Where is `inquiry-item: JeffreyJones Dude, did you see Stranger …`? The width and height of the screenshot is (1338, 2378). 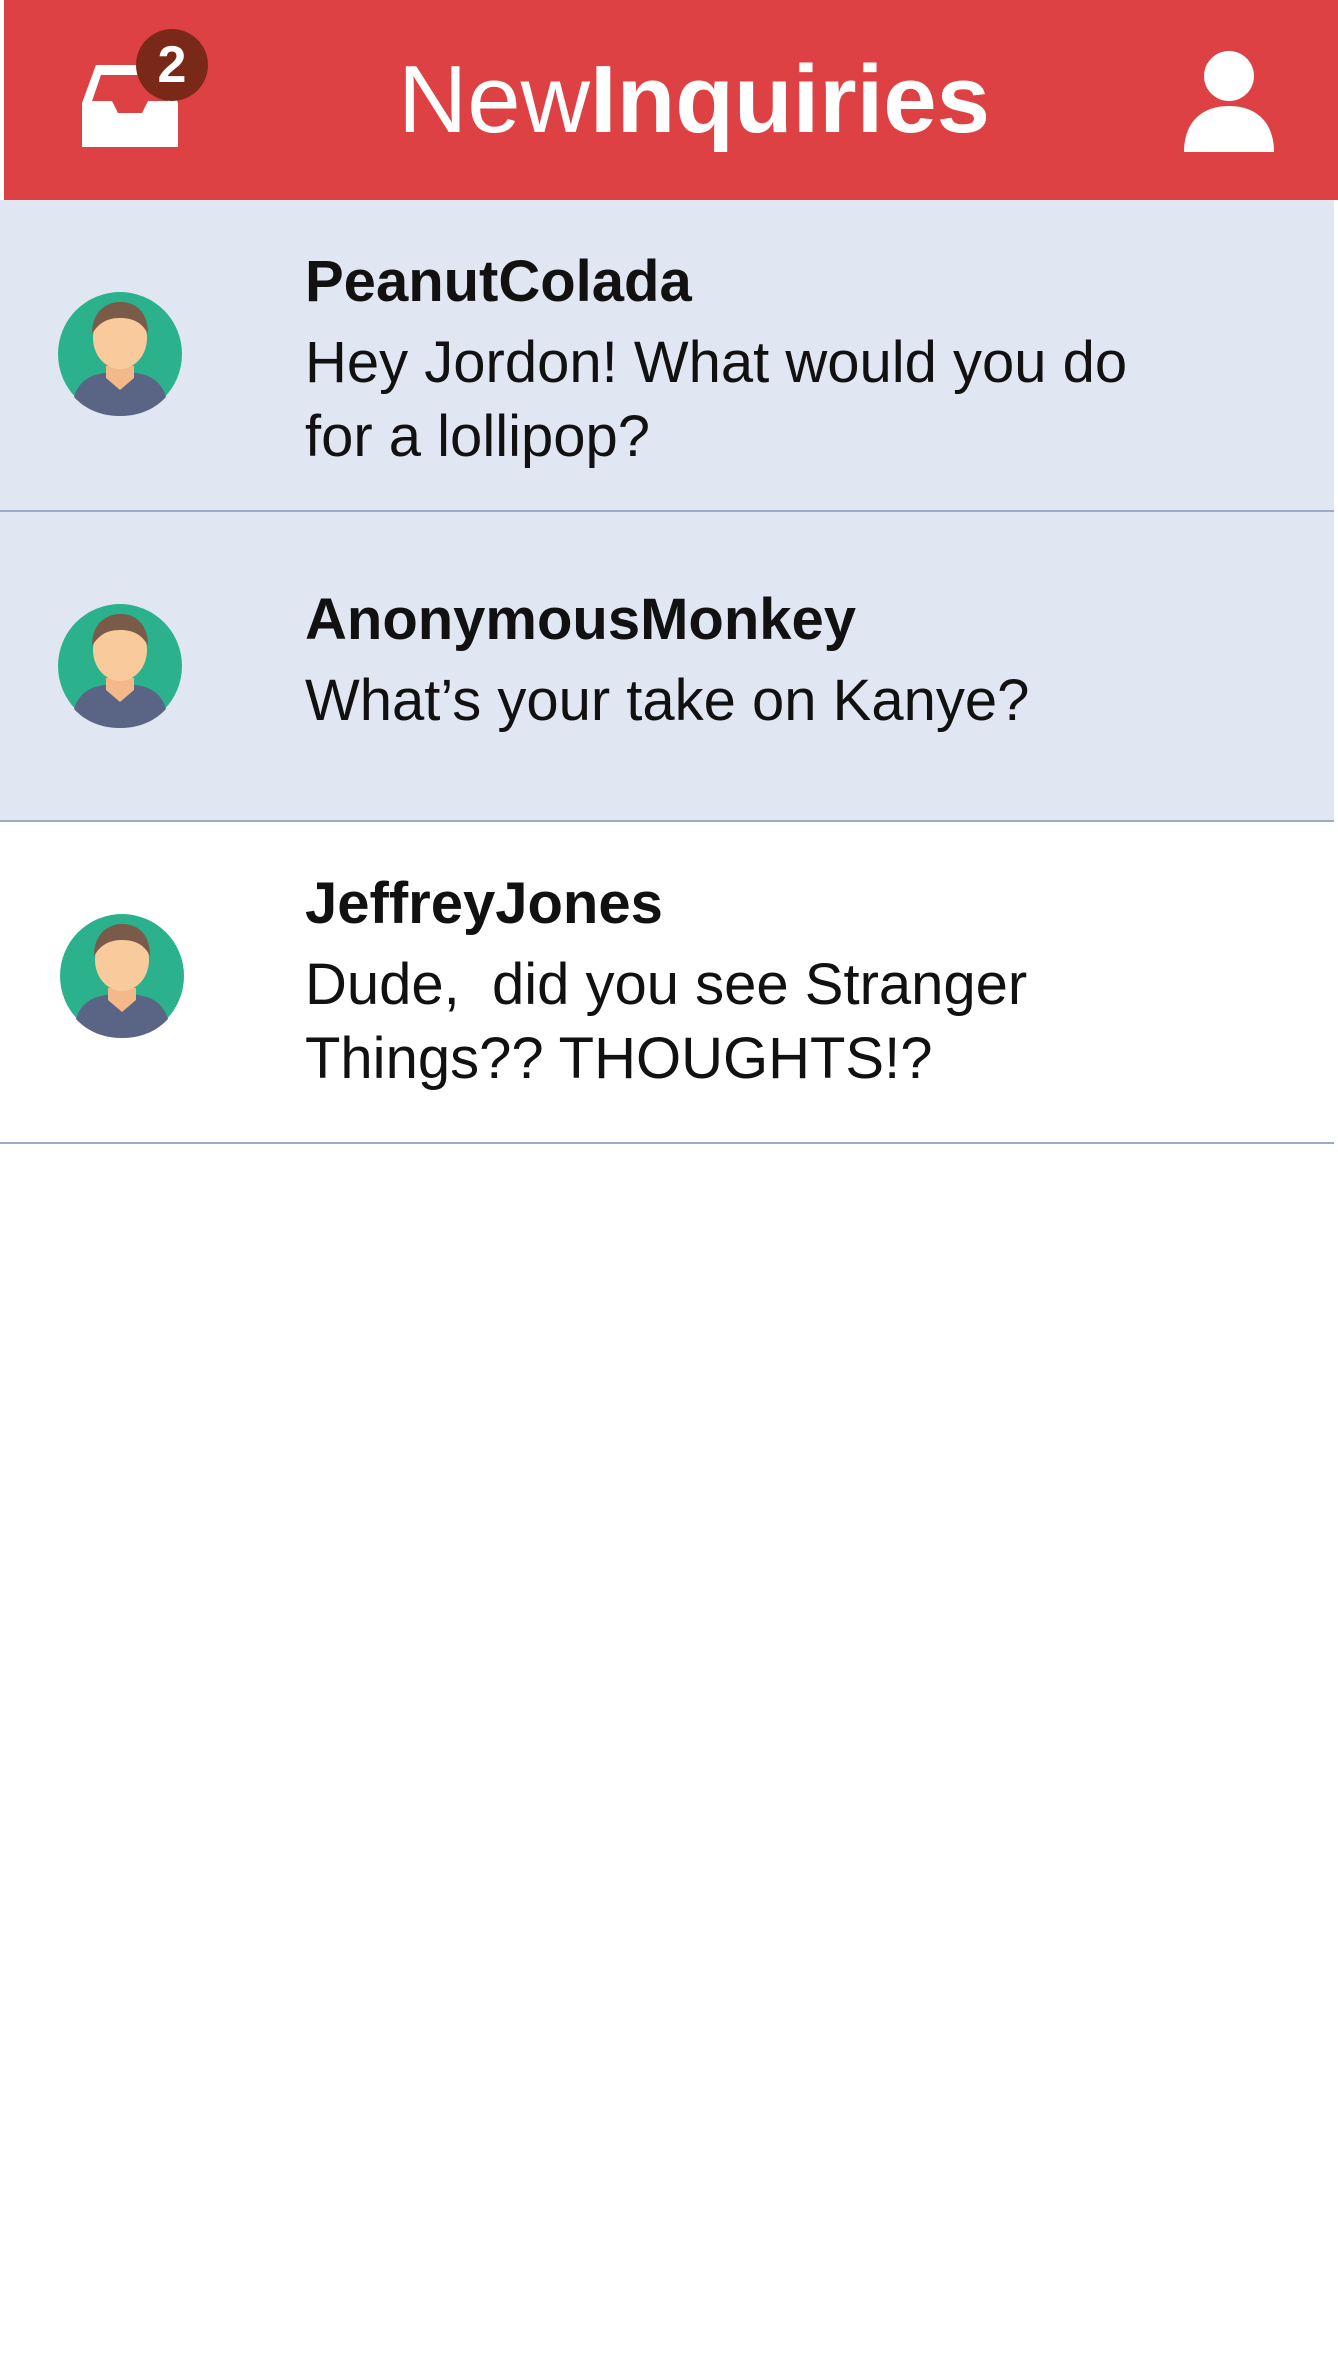 inquiry-item: JeffreyJones Dude, did you see Stranger … is located at coordinates (667, 983).